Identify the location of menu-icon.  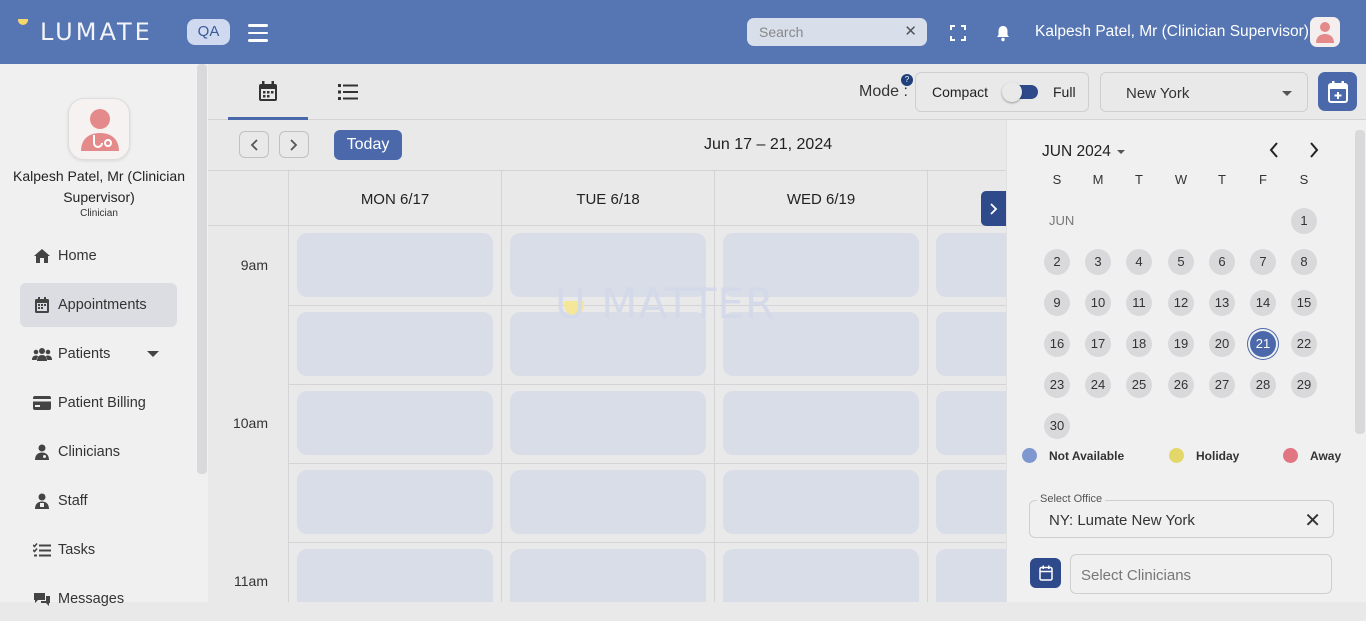
(258, 33).